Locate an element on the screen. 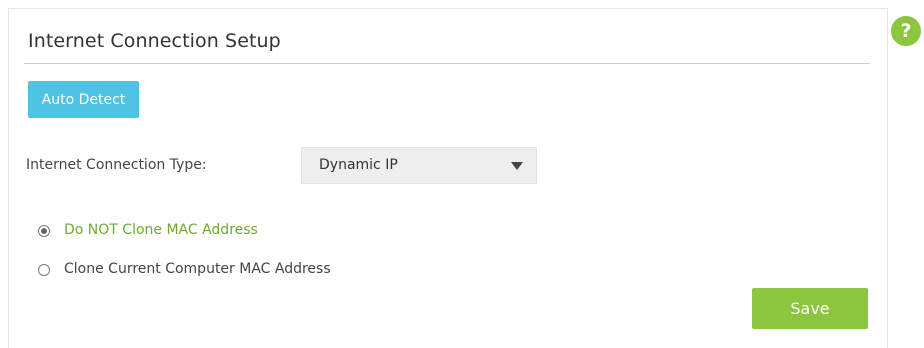 Image resolution: width=924 pixels, height=348 pixels. title-divider is located at coordinates (447, 63).